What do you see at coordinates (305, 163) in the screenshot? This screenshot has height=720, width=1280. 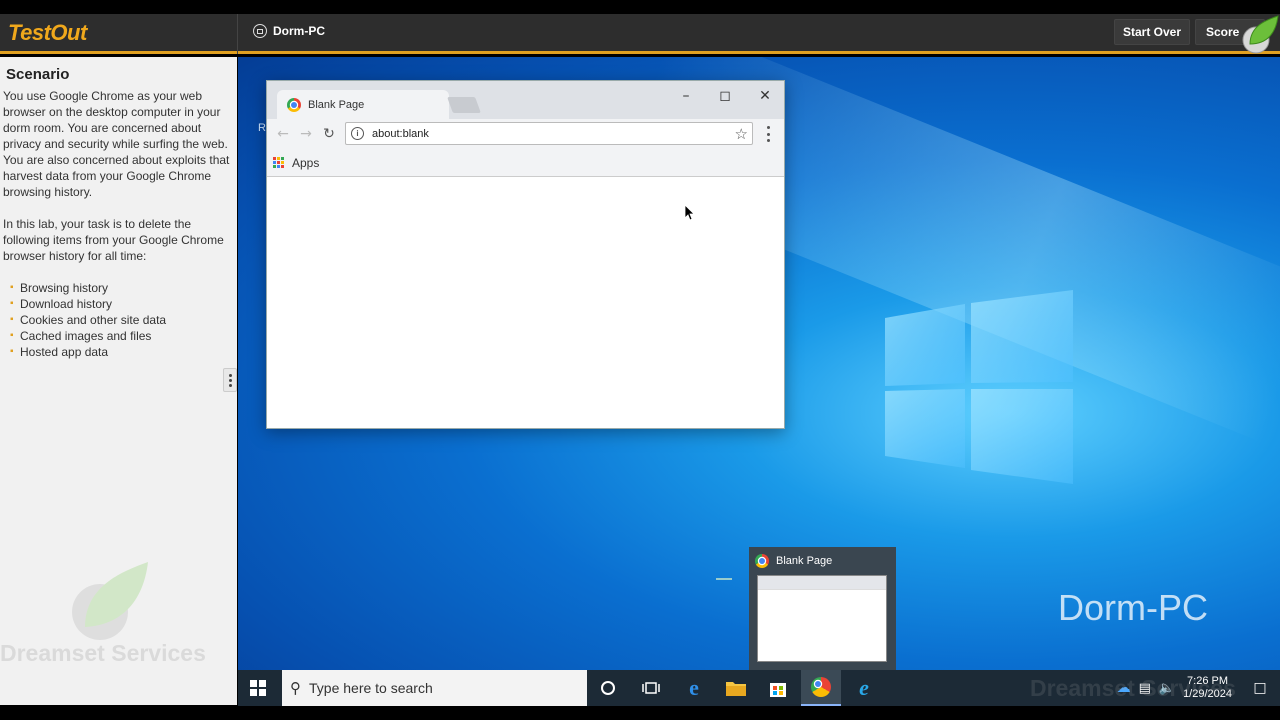 I see `apps-bookmark: Apps` at bounding box center [305, 163].